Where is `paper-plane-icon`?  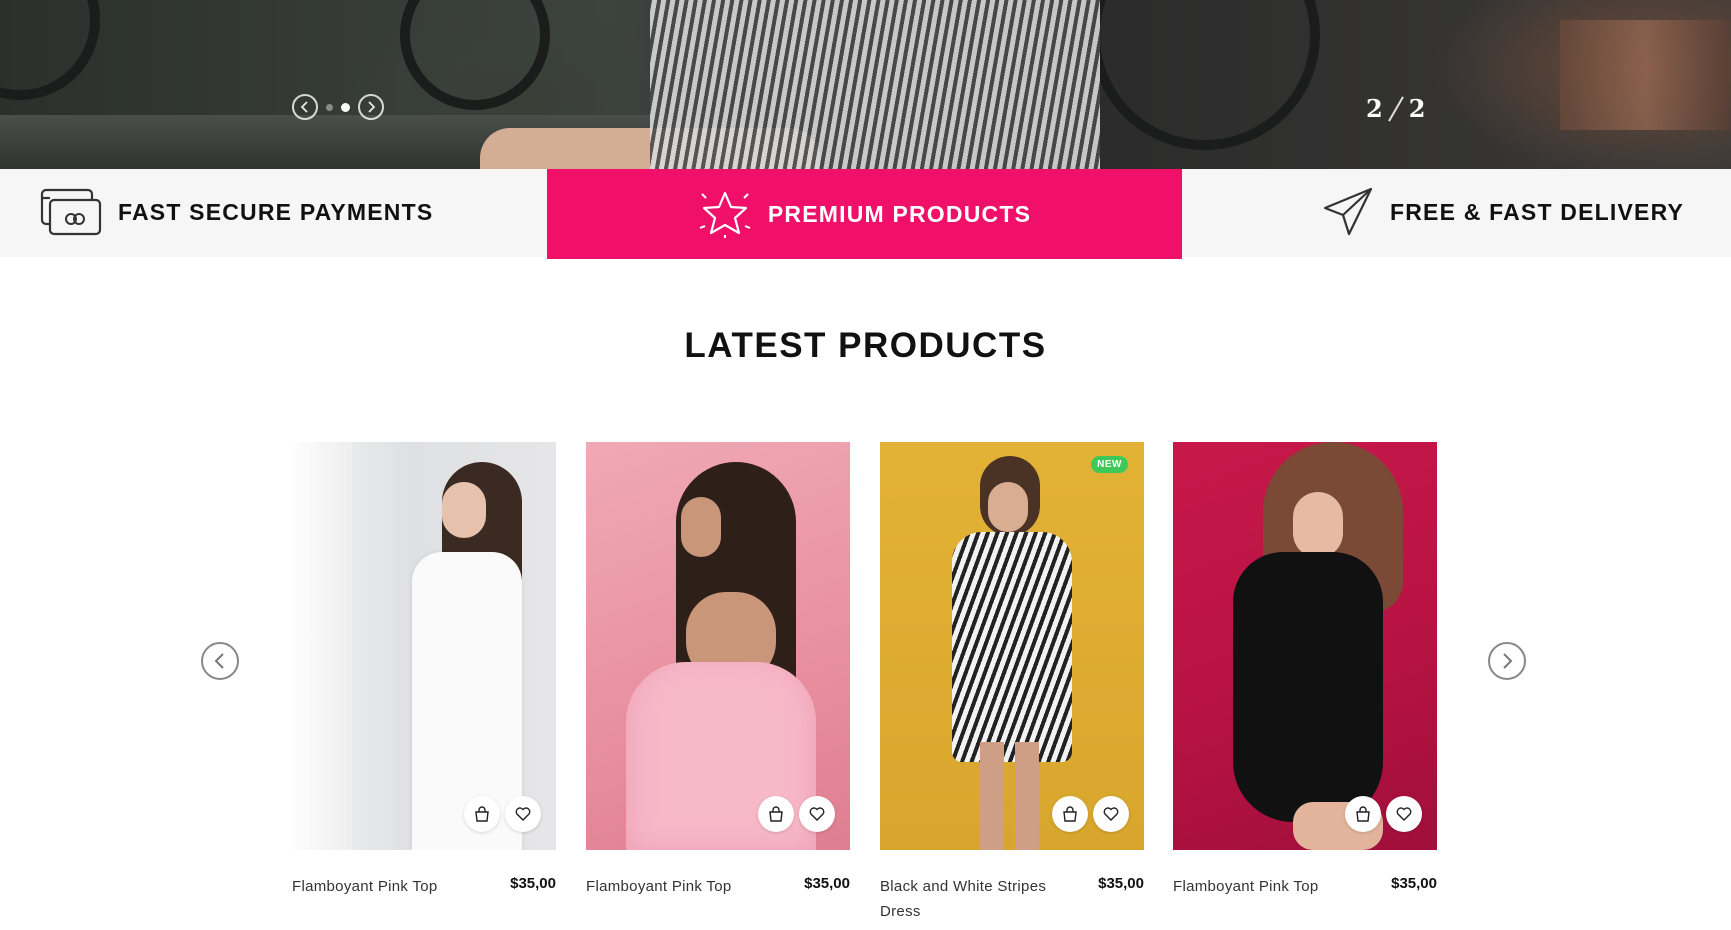
paper-plane-icon is located at coordinates (1348, 211).